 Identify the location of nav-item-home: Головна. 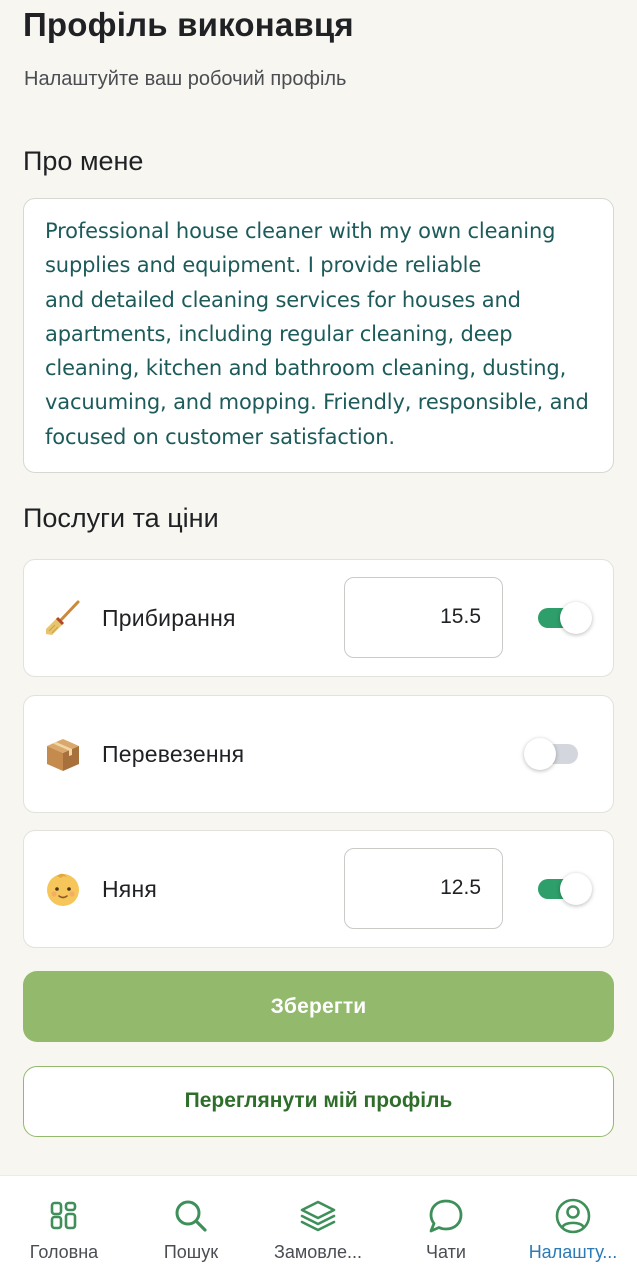
(64, 1228).